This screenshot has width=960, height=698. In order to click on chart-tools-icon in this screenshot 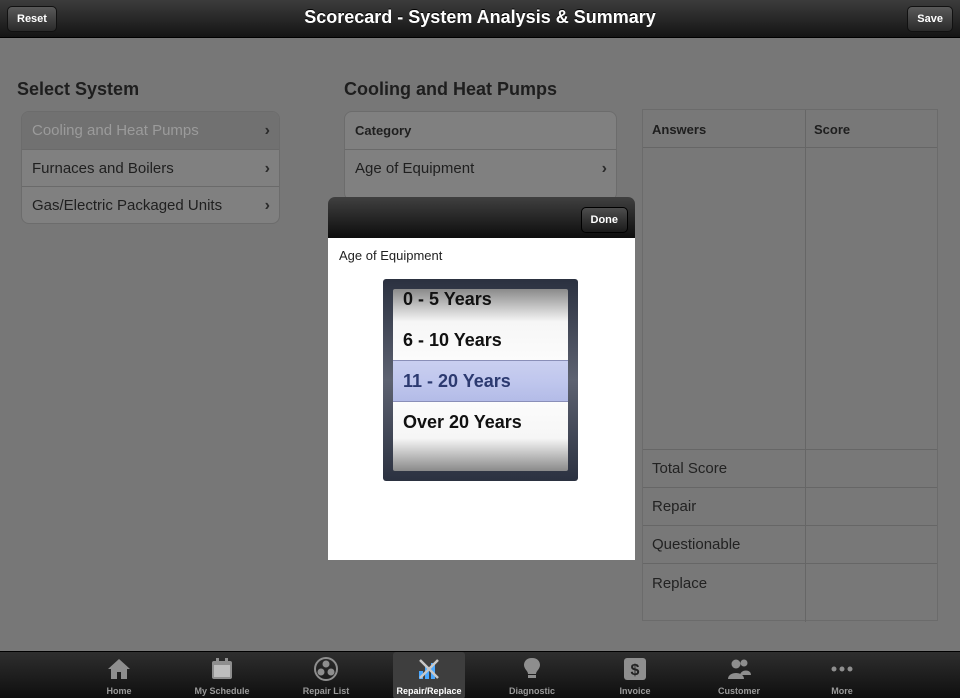, I will do `click(429, 669)`.